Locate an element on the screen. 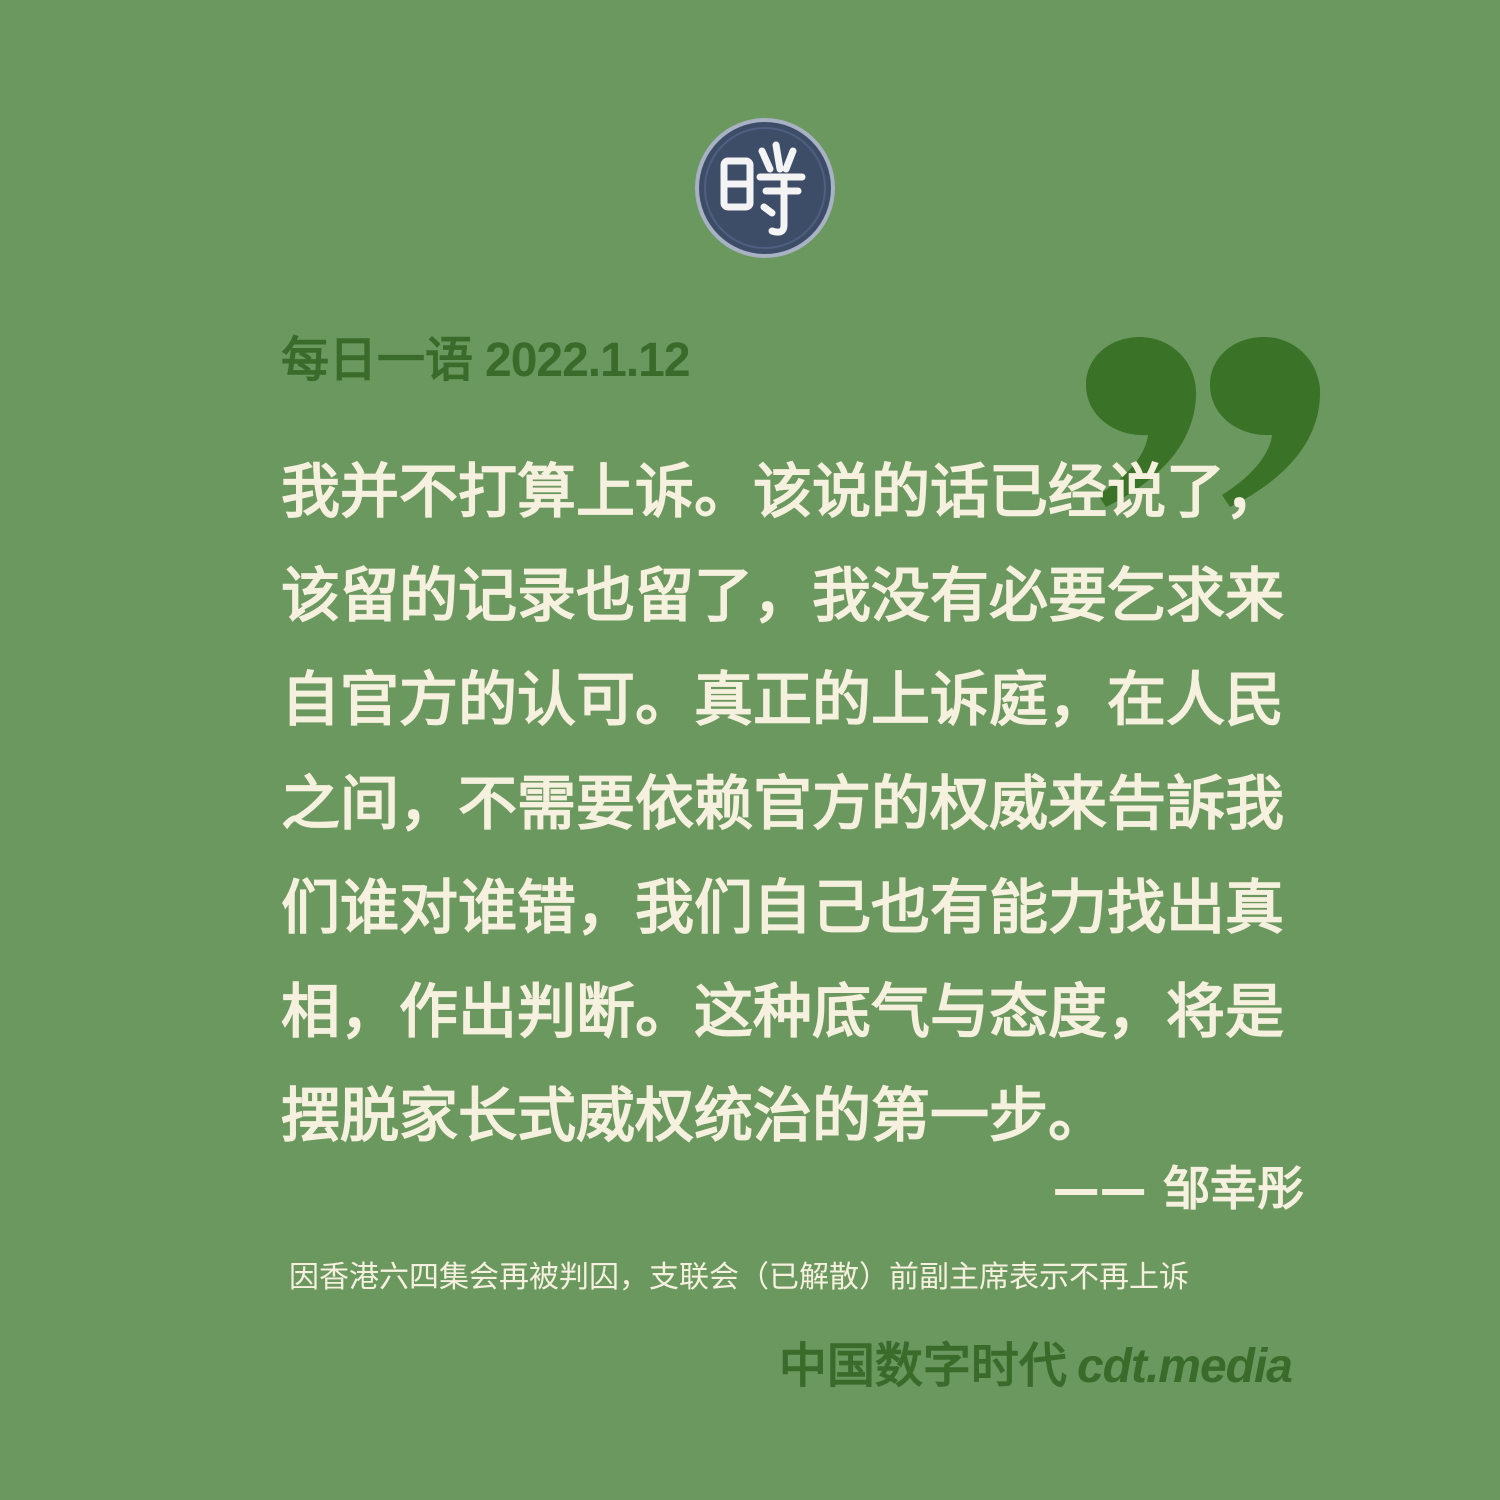  quote-line: 摆脱家长式威权统治的第一步。 is located at coordinates (694, 1115).